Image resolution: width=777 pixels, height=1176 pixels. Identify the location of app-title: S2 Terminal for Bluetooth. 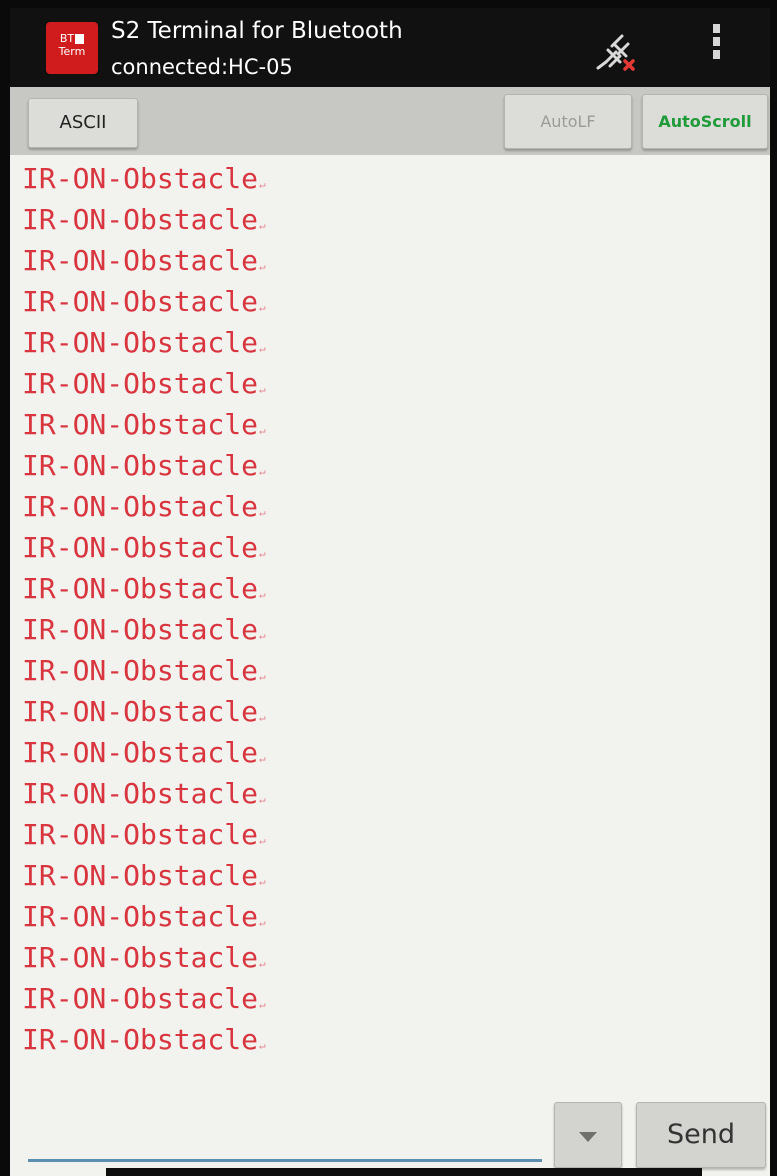
(257, 31).